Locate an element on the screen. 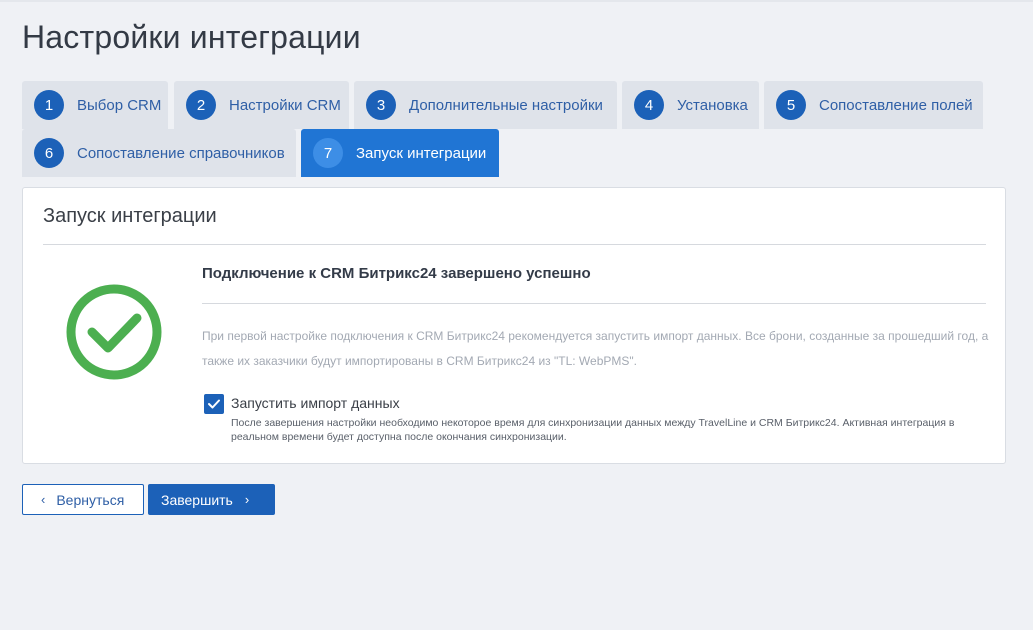  step-number: 7 is located at coordinates (328, 153).